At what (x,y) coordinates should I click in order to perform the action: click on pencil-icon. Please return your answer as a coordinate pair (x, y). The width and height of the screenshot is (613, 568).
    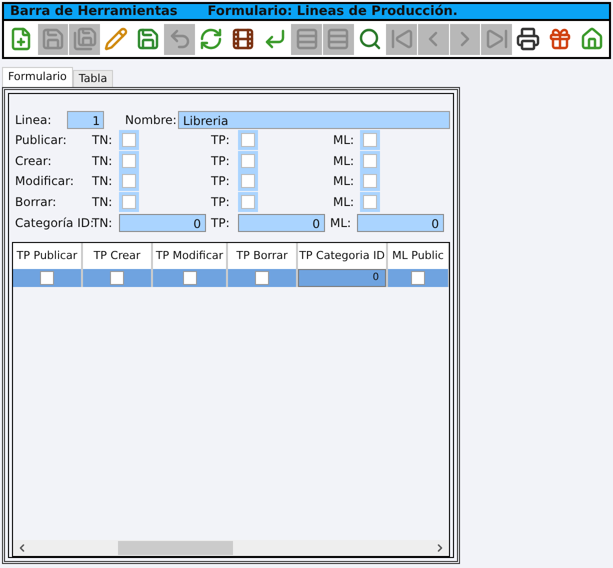
    Looking at the image, I should click on (116, 39).